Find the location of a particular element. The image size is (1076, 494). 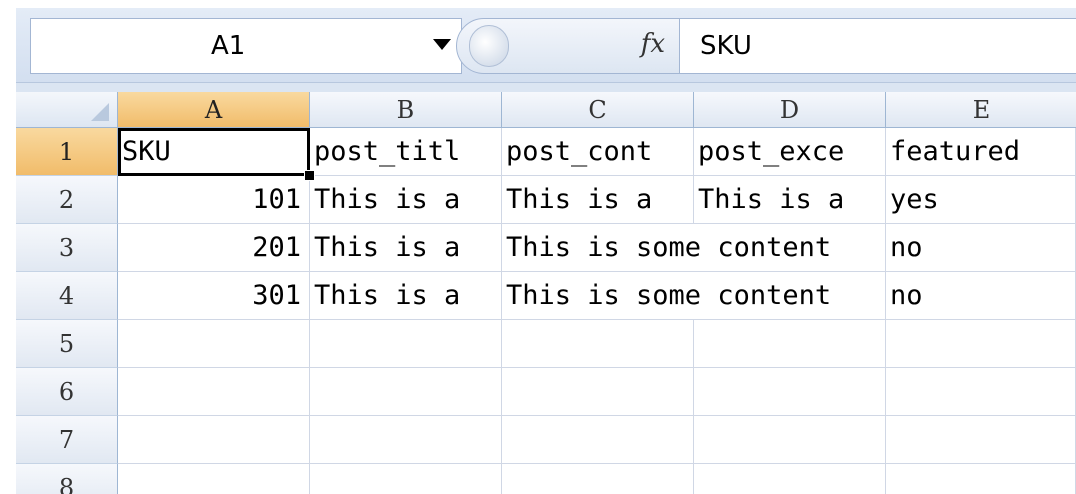

insert-function-button: fx is located at coordinates (568, 46).